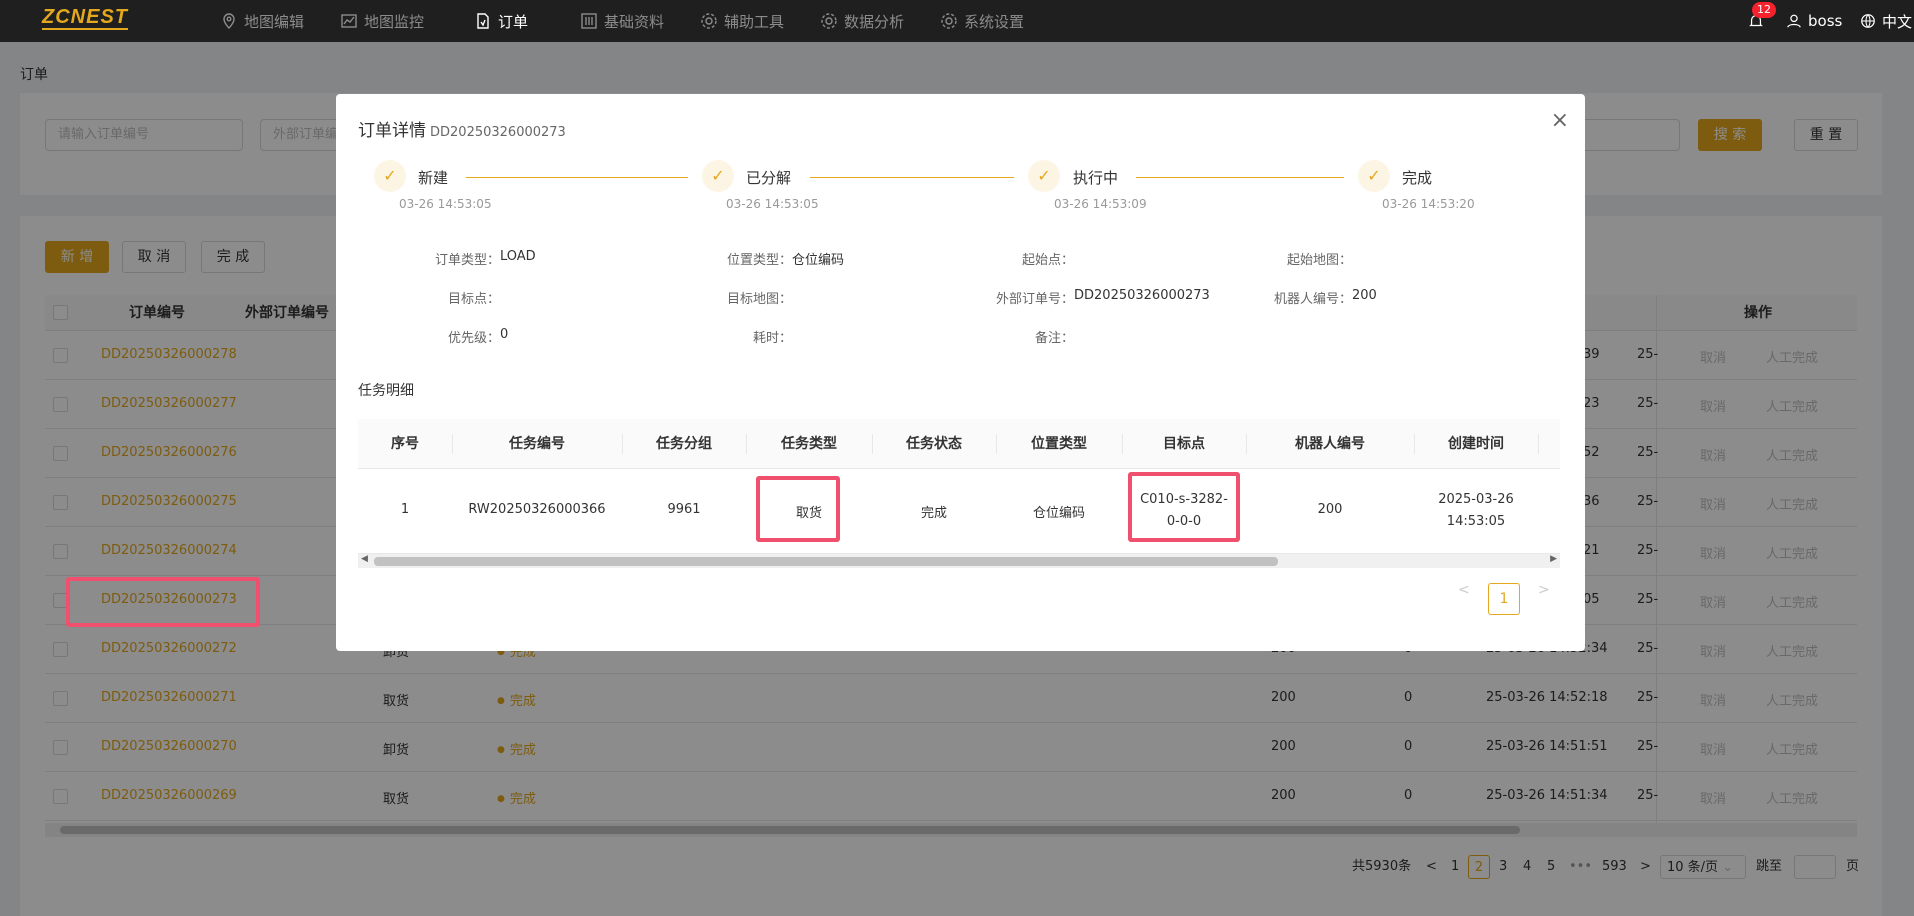  I want to click on scroll-left-arrow: ◀, so click(364, 559).